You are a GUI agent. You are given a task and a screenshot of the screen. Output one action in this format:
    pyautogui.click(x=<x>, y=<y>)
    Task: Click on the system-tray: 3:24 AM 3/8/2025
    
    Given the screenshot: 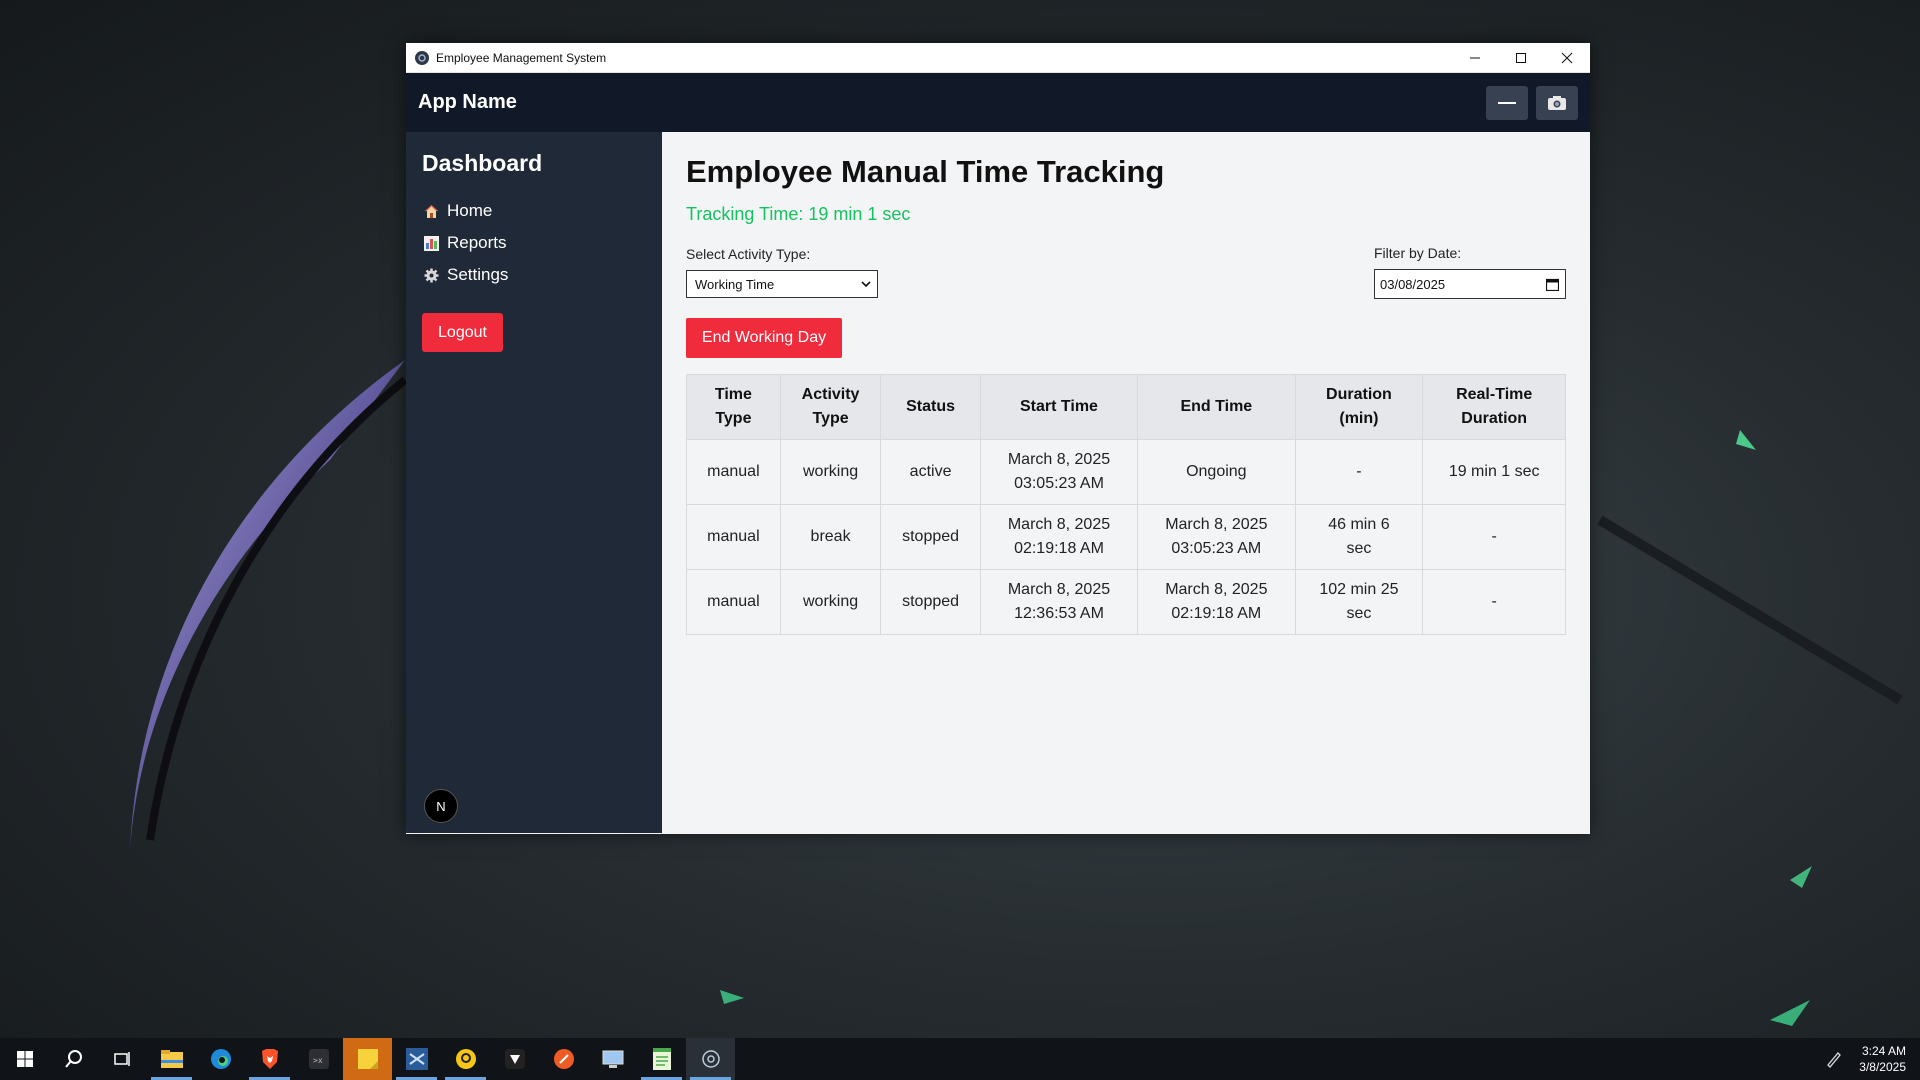 What is the action you would take?
    pyautogui.click(x=1872, y=1059)
    